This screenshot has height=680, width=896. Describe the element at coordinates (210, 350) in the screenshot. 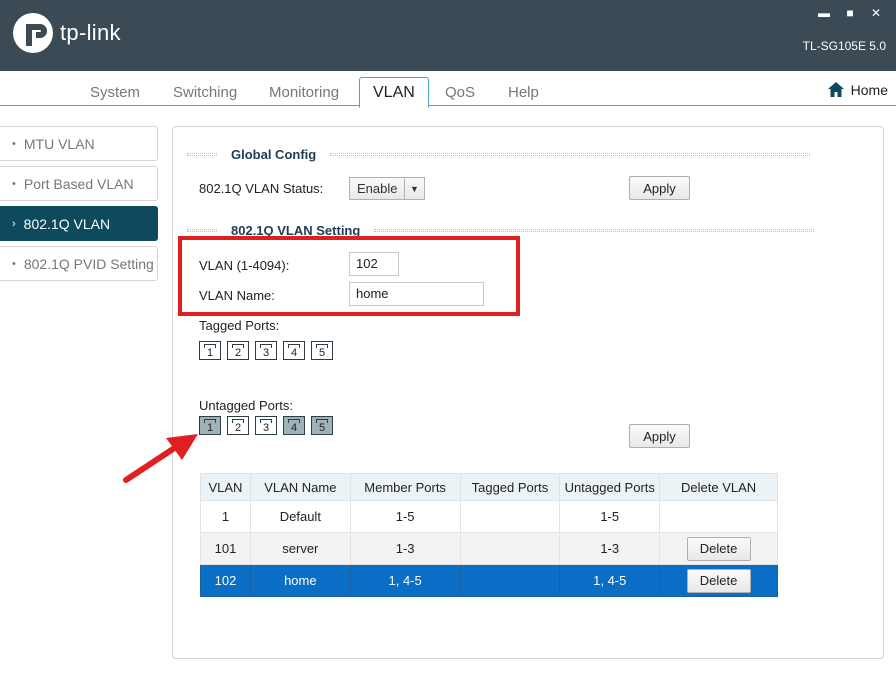

I see `tagged-port-1: 1` at that location.